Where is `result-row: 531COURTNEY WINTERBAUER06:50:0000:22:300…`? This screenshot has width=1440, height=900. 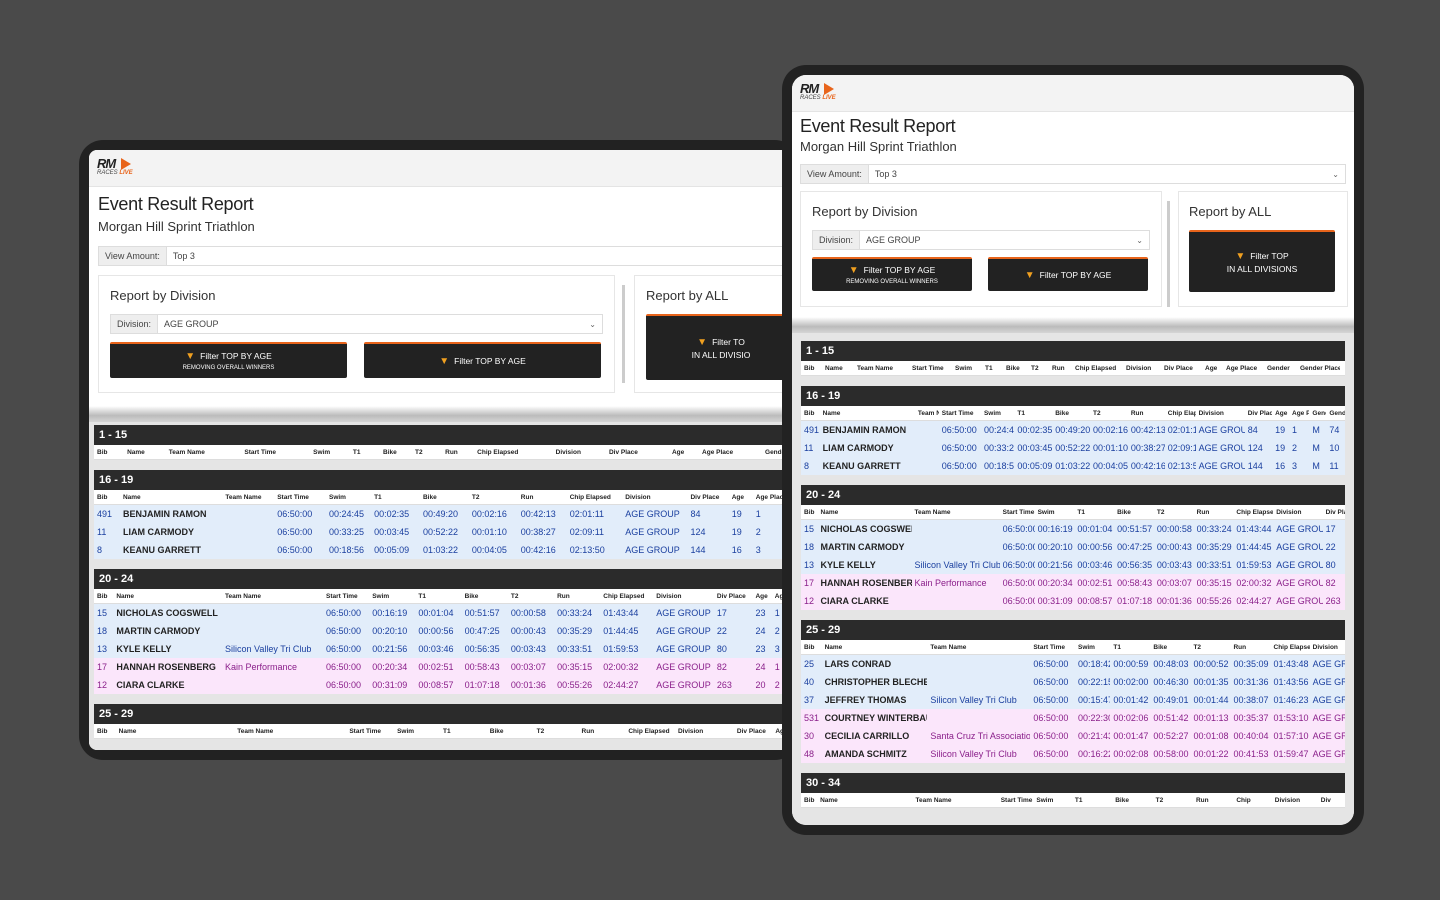 result-row: 531COURTNEY WINTERBAUER06:50:0000:22:300… is located at coordinates (1073, 718).